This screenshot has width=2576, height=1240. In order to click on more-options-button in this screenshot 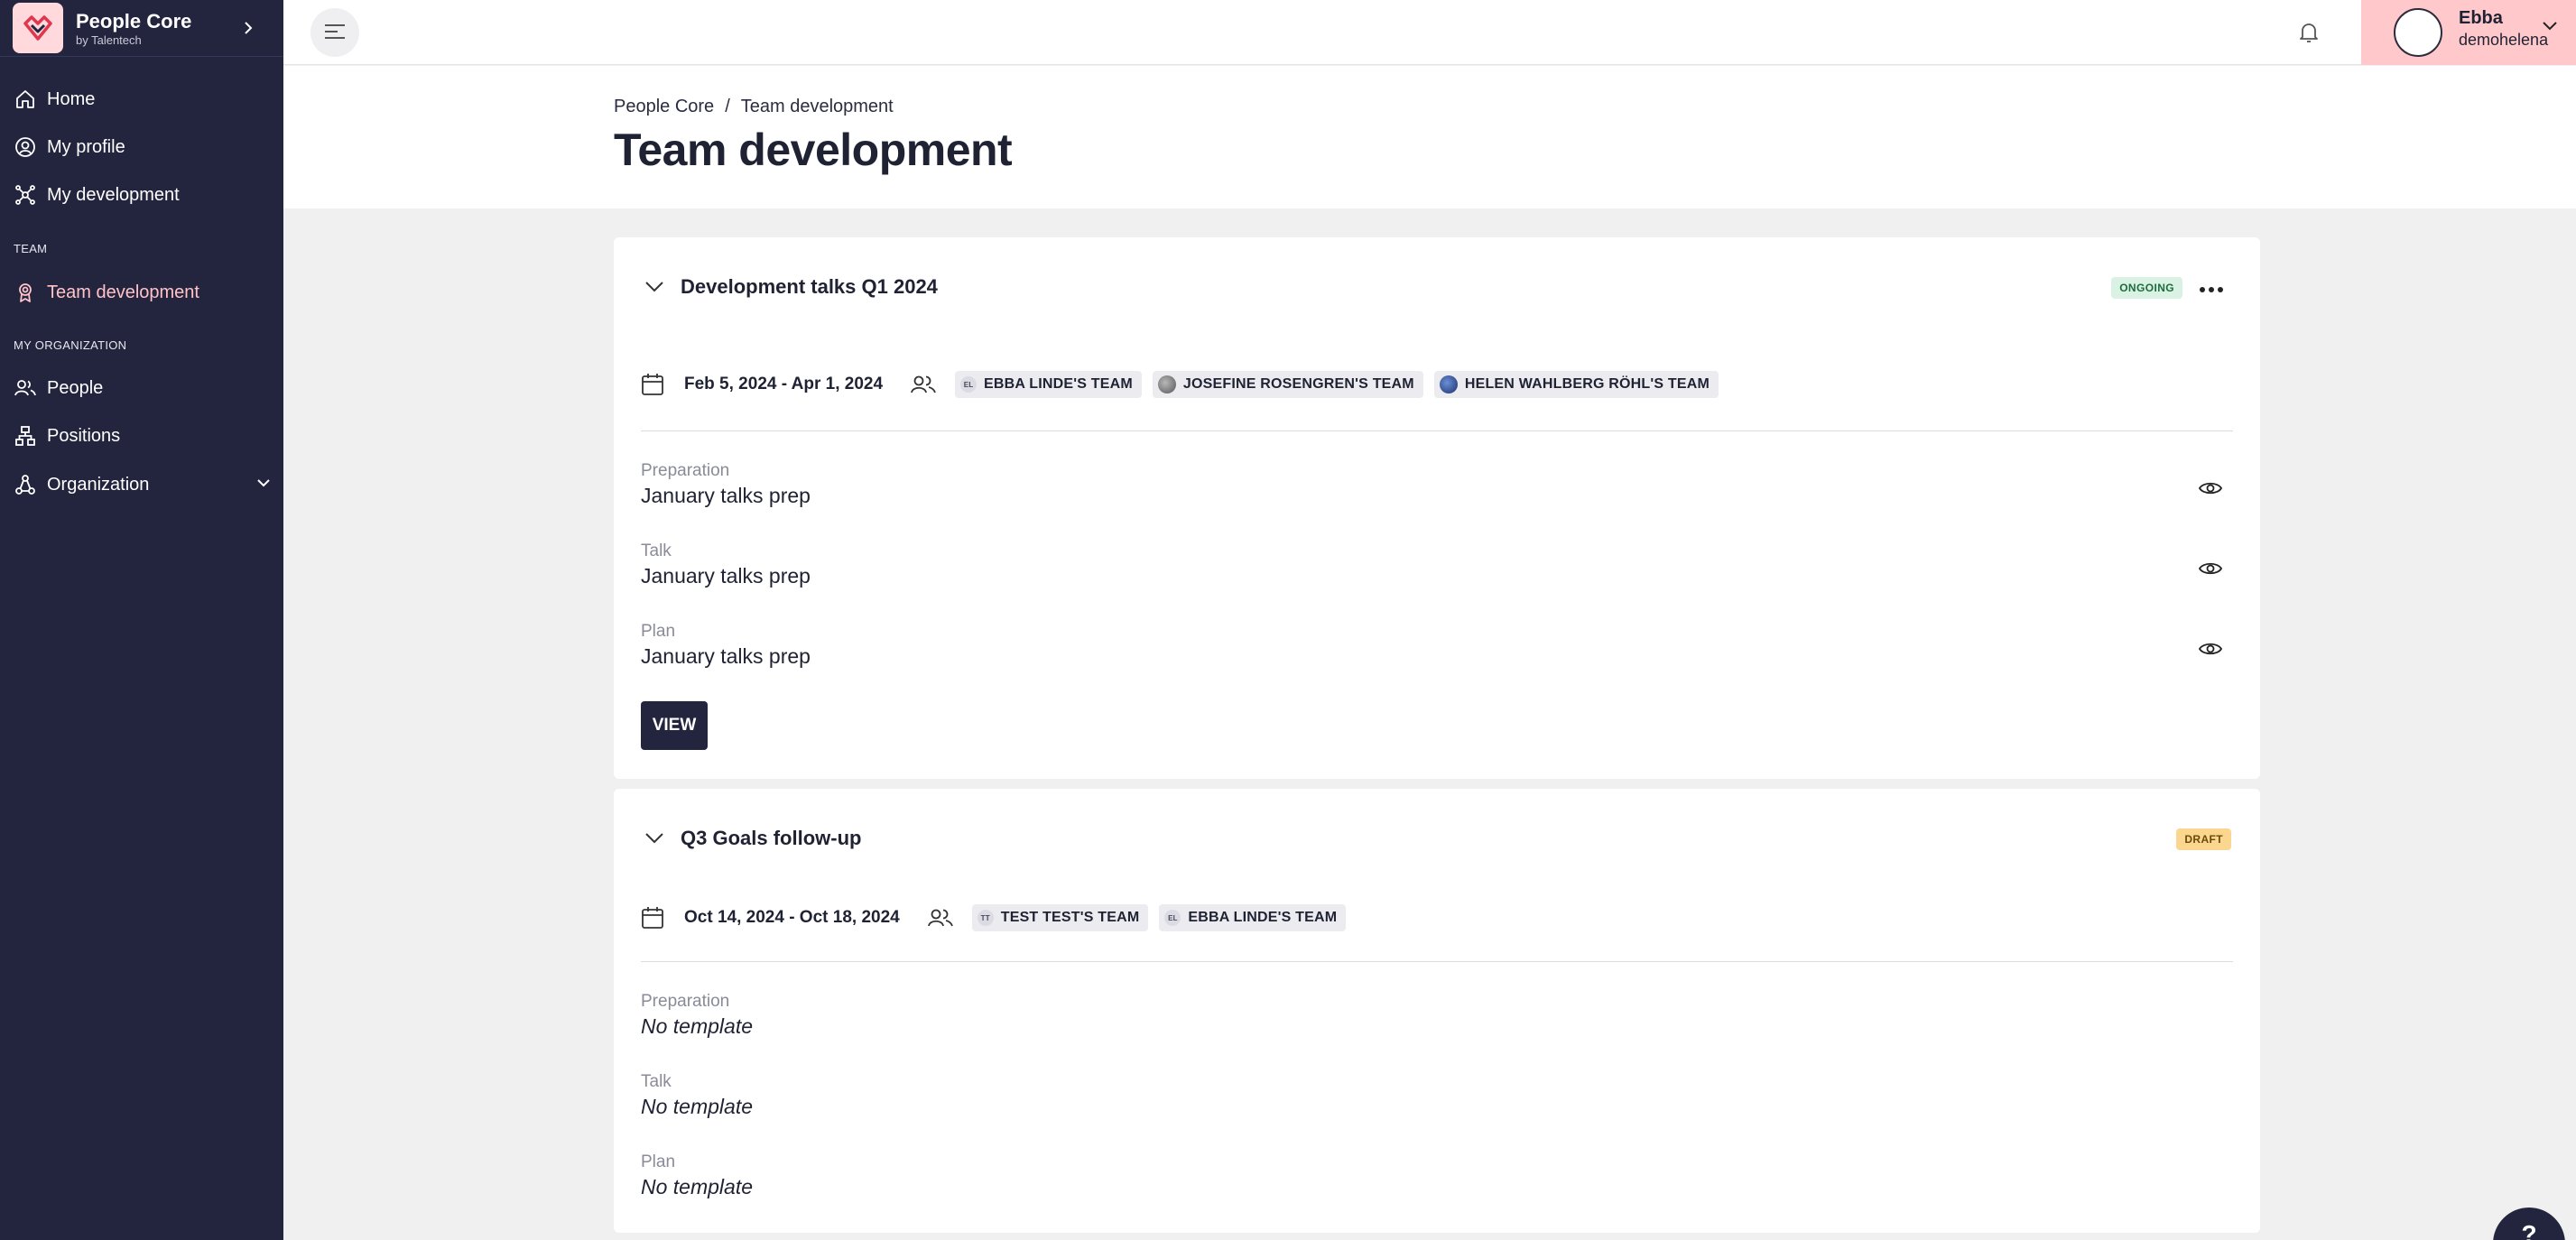, I will do `click(2211, 288)`.